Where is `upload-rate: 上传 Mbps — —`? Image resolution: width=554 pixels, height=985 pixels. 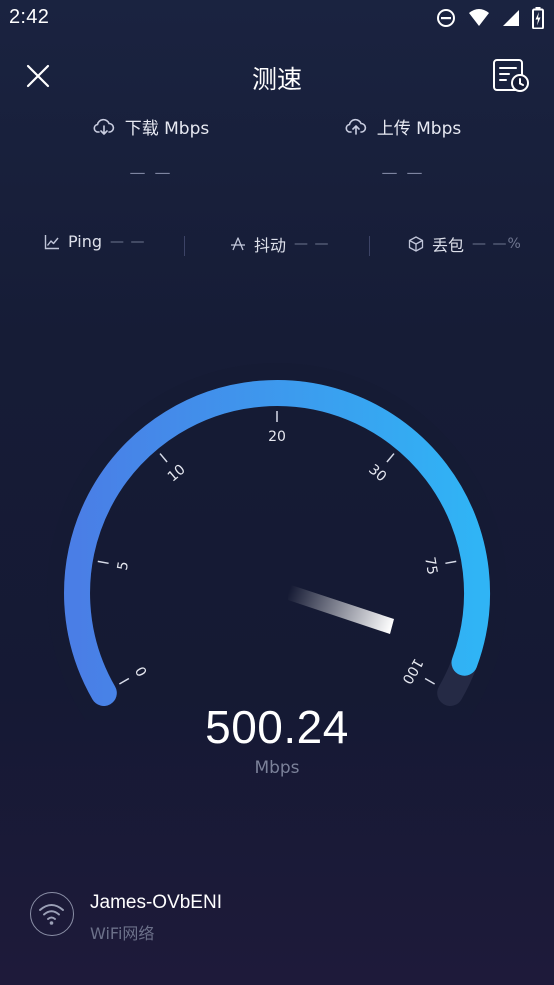 upload-rate: 上传 Mbps — — is located at coordinates (403, 148).